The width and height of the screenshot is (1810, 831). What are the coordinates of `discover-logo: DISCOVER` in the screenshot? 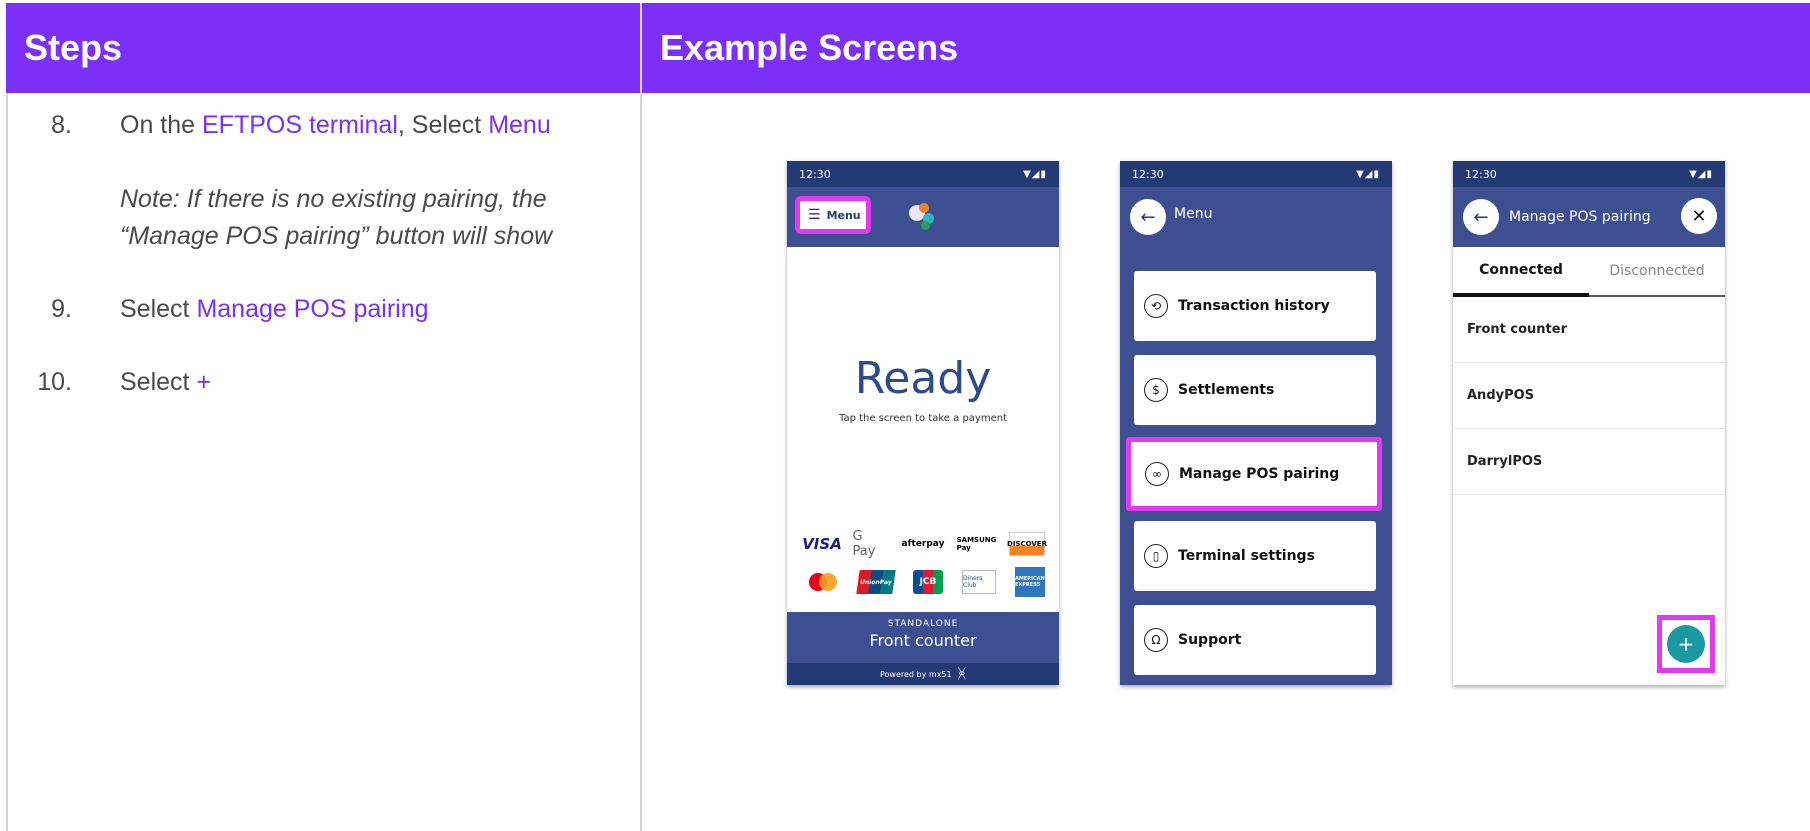 It's located at (1027, 544).